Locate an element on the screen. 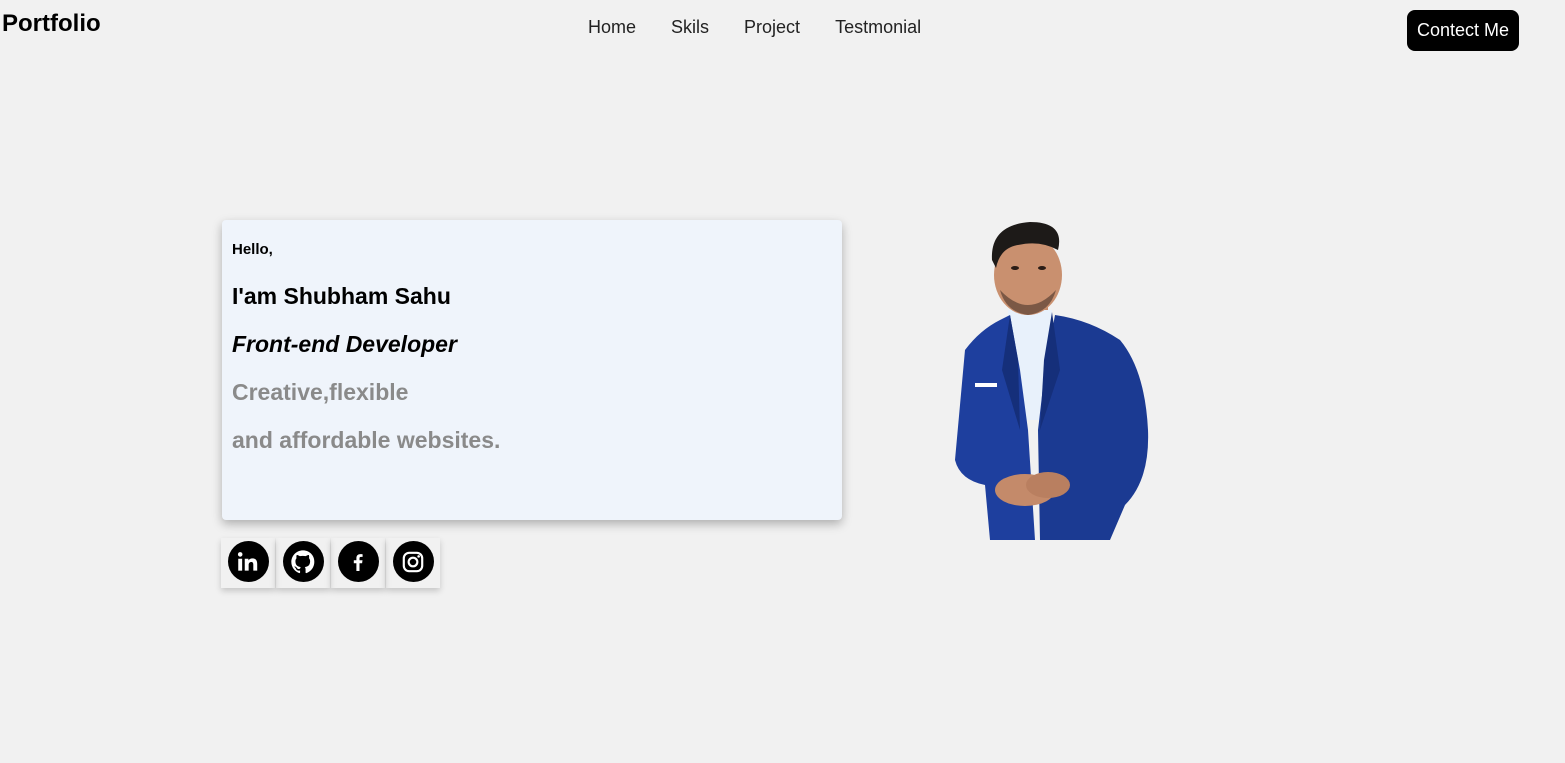 Image resolution: width=1565 pixels, height=763 pixels. nav-project: Project is located at coordinates (772, 27).